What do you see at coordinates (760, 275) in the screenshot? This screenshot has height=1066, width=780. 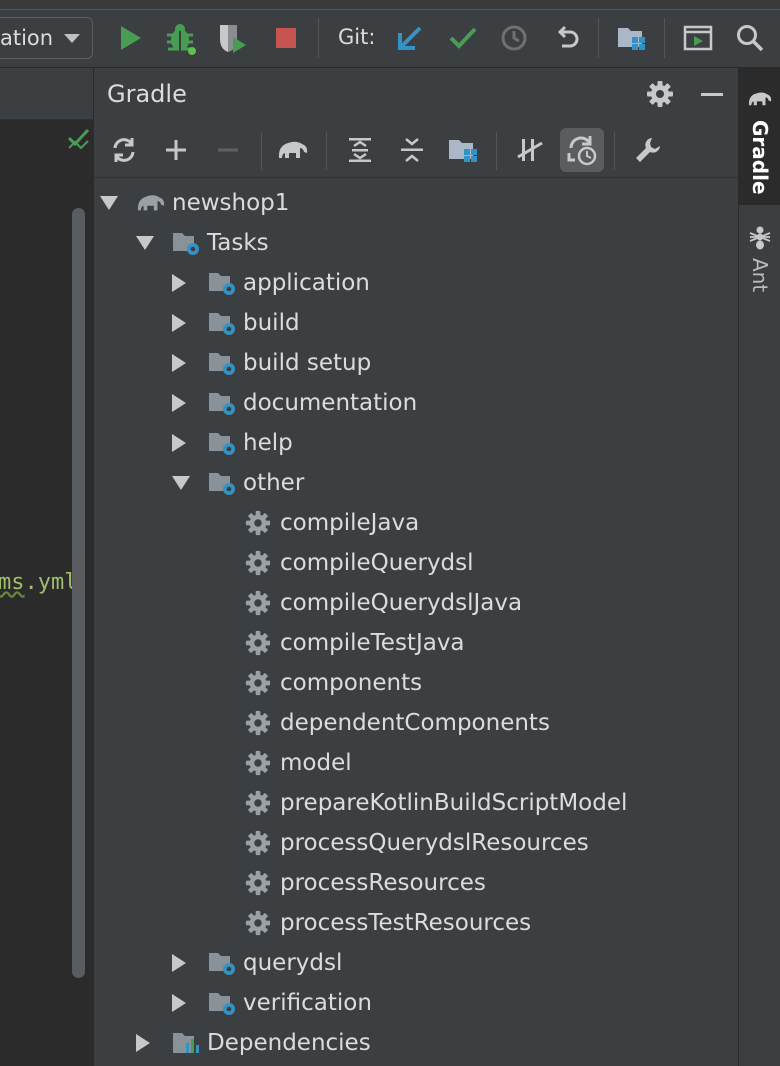 I see `ant-tab-label: Ant` at bounding box center [760, 275].